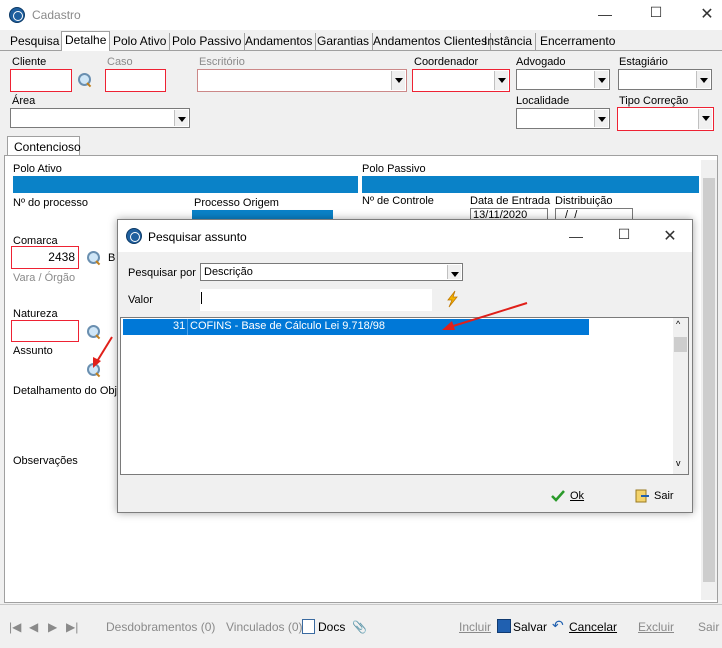 The height and width of the screenshot is (648, 722). I want to click on nav-last-icon: ▶|, so click(72, 627).